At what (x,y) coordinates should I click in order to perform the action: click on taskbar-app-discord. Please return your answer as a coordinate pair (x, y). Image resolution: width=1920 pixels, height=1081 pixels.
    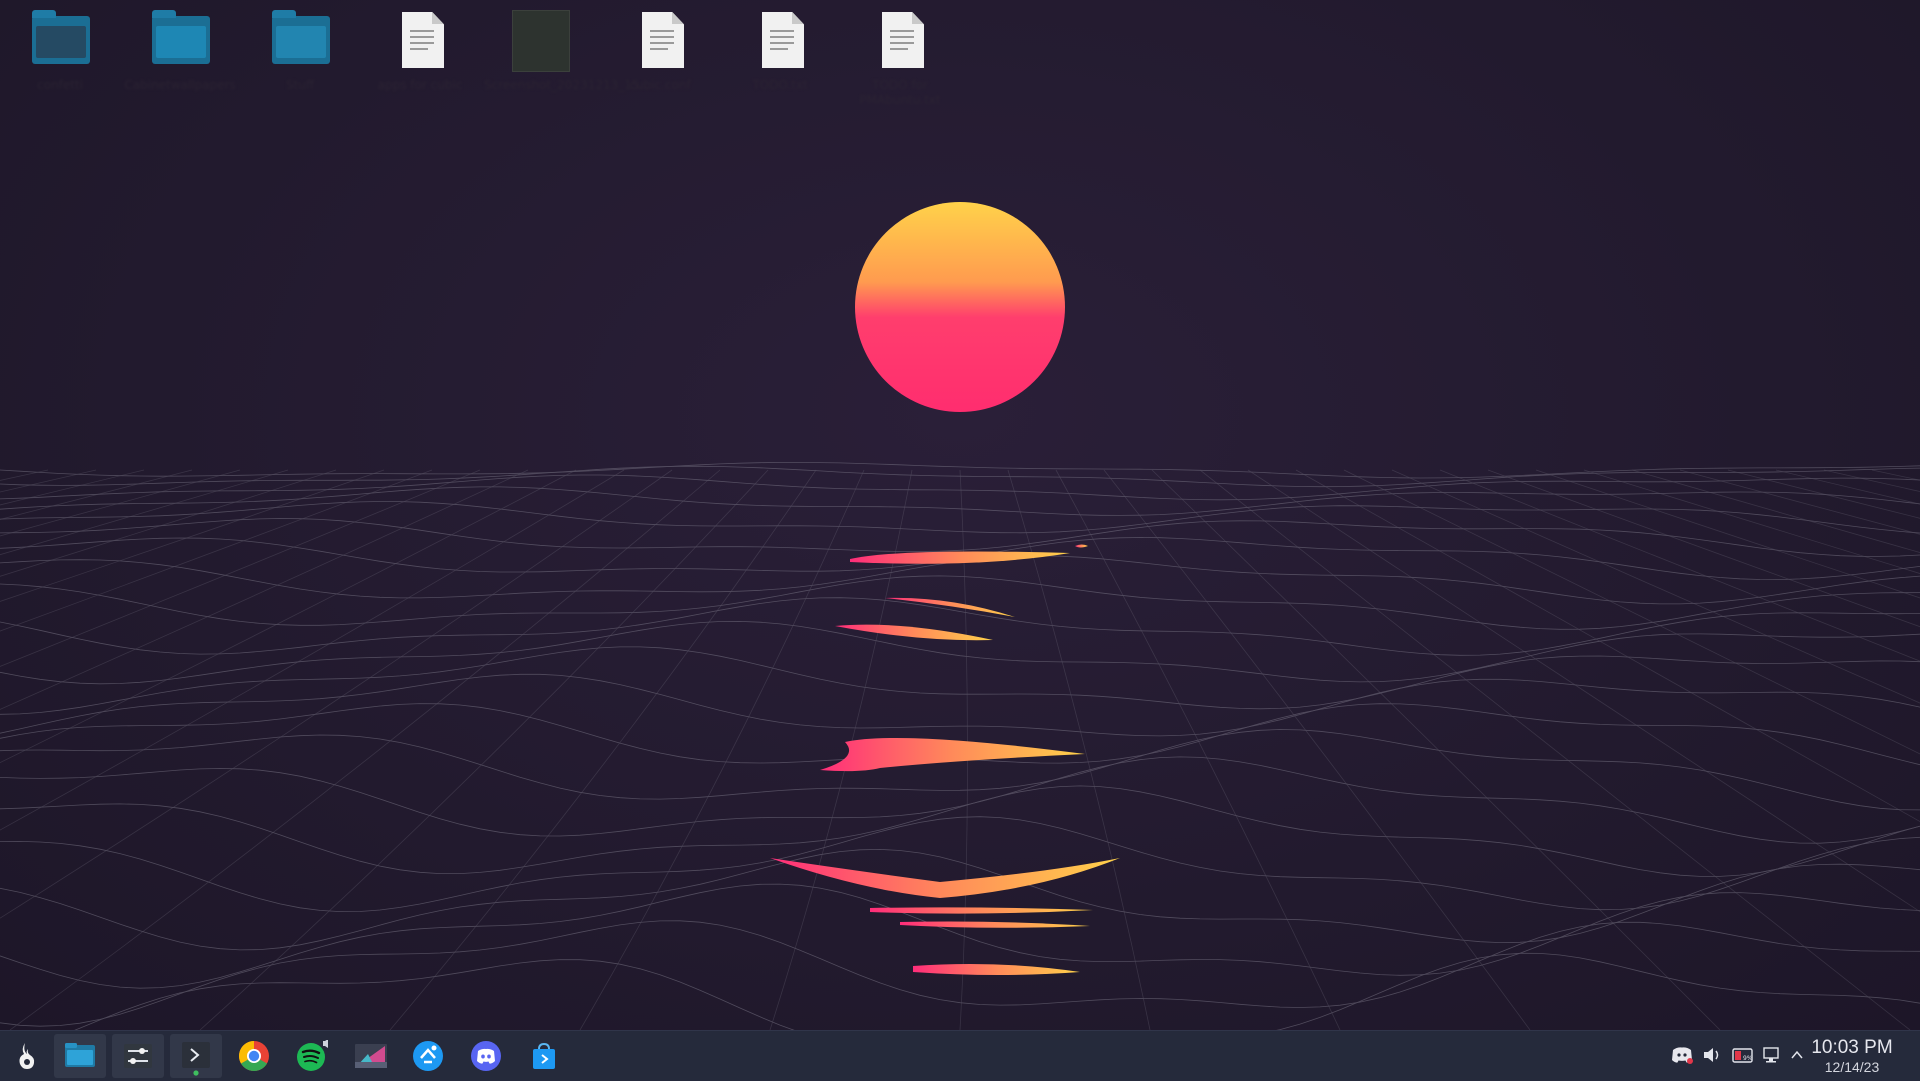
    Looking at the image, I should click on (486, 1056).